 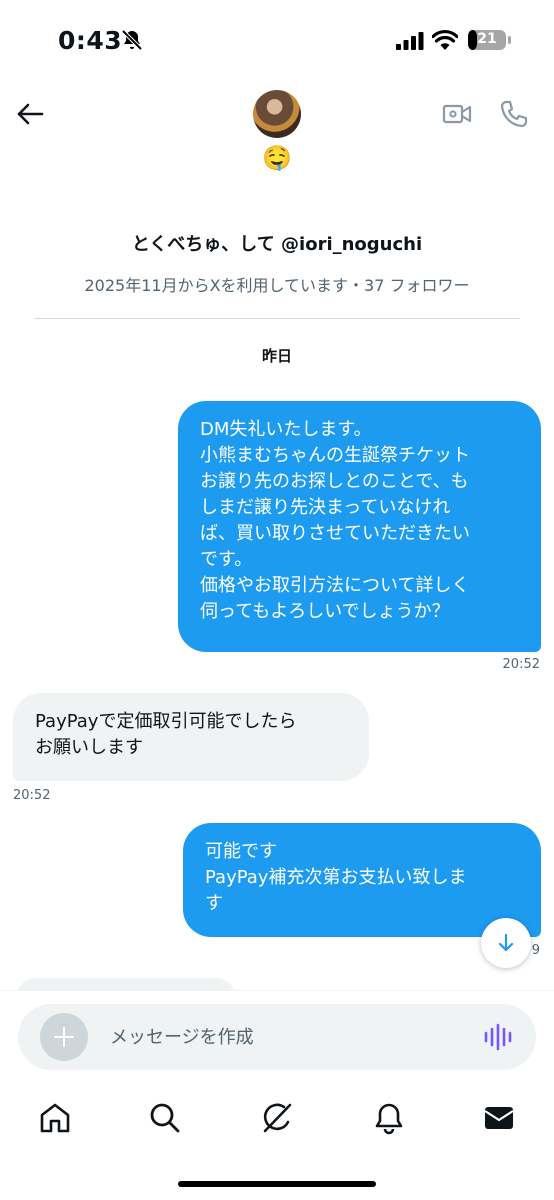 What do you see at coordinates (410, 41) in the screenshot?
I see `cellular-signal-icon` at bounding box center [410, 41].